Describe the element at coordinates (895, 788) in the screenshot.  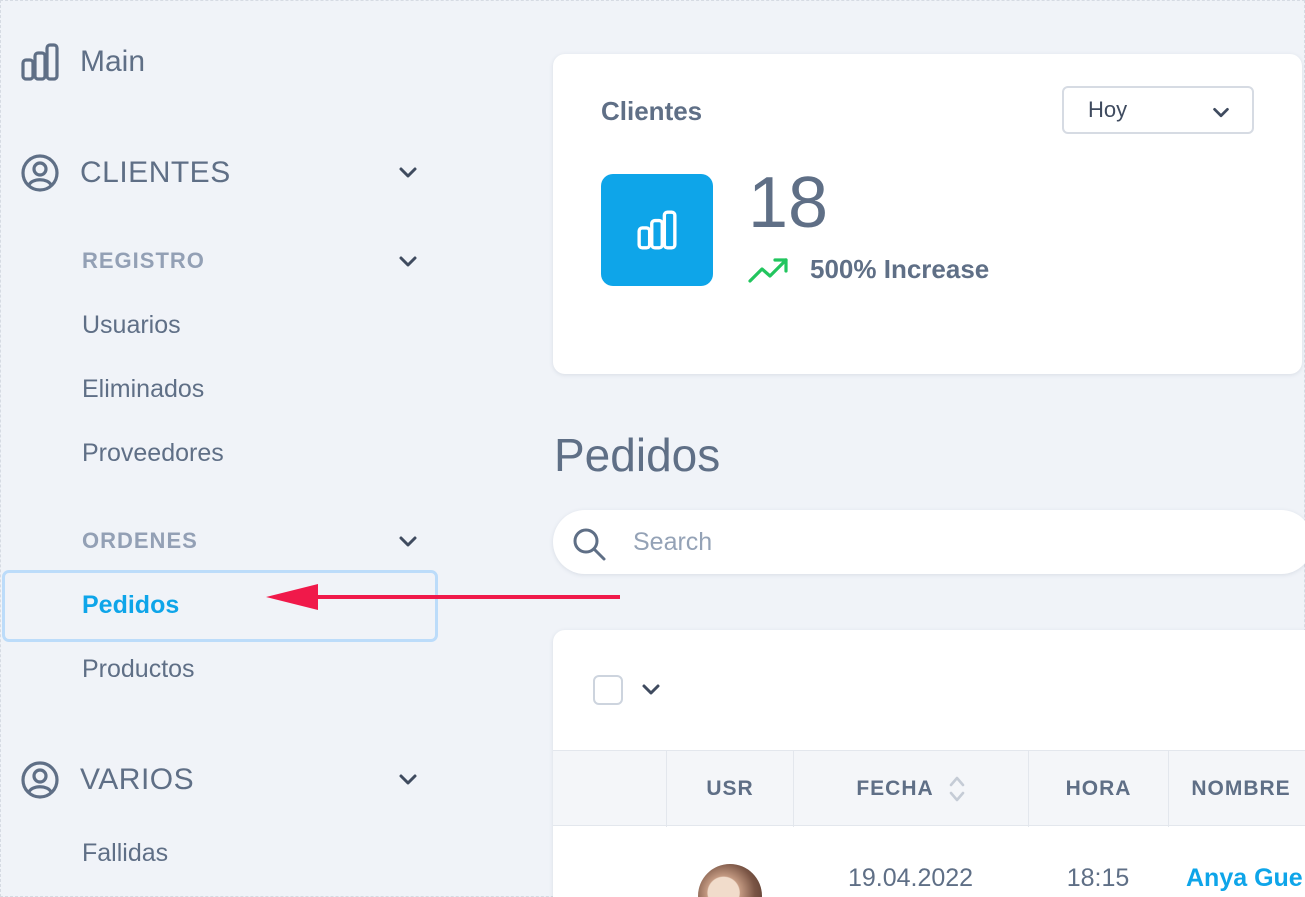
I see `column-header-label: FECHA` at that location.